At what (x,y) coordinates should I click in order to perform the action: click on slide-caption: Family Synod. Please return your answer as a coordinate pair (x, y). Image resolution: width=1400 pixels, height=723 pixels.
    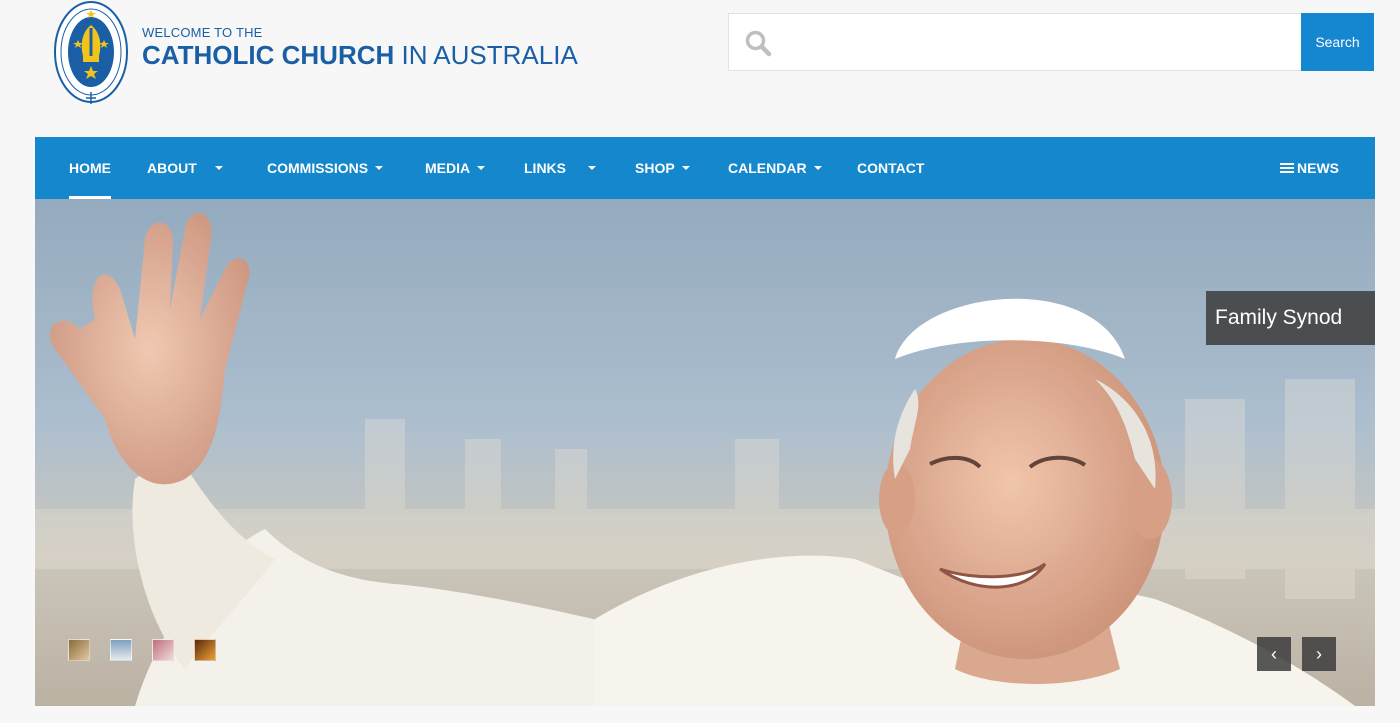
    Looking at the image, I should click on (1290, 318).